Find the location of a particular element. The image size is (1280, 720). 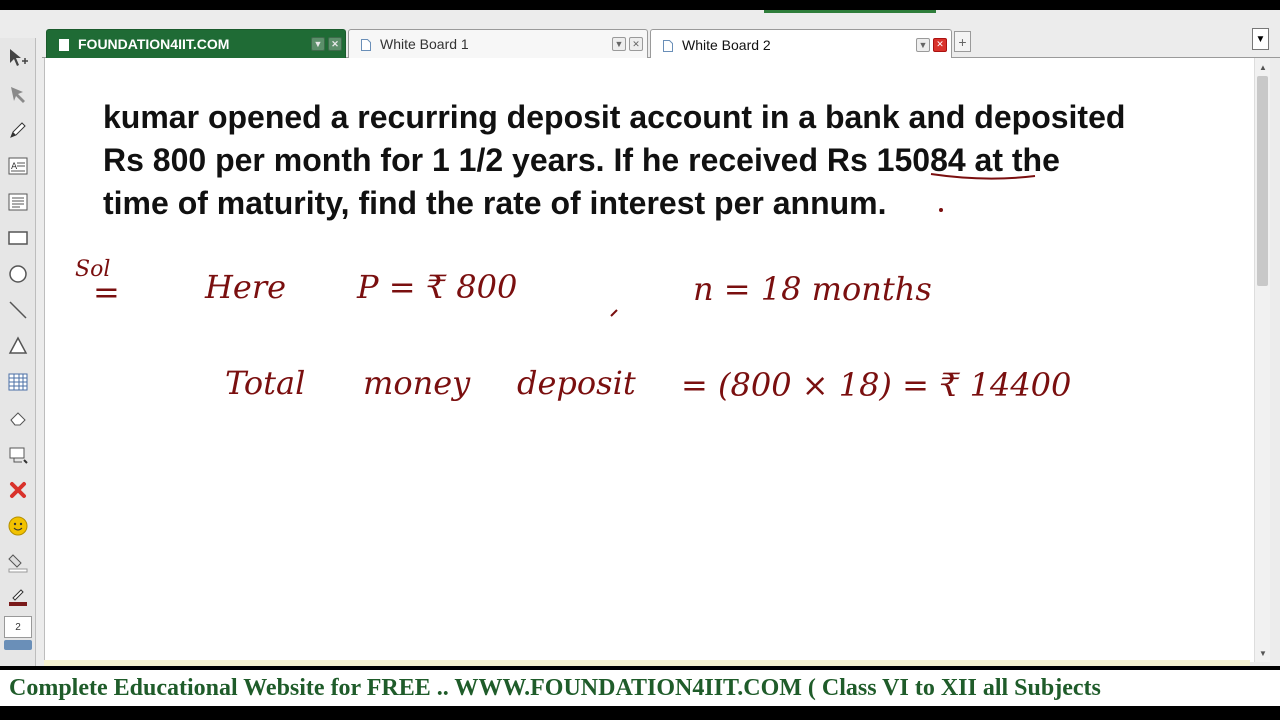

fill-icon is located at coordinates (18, 562).